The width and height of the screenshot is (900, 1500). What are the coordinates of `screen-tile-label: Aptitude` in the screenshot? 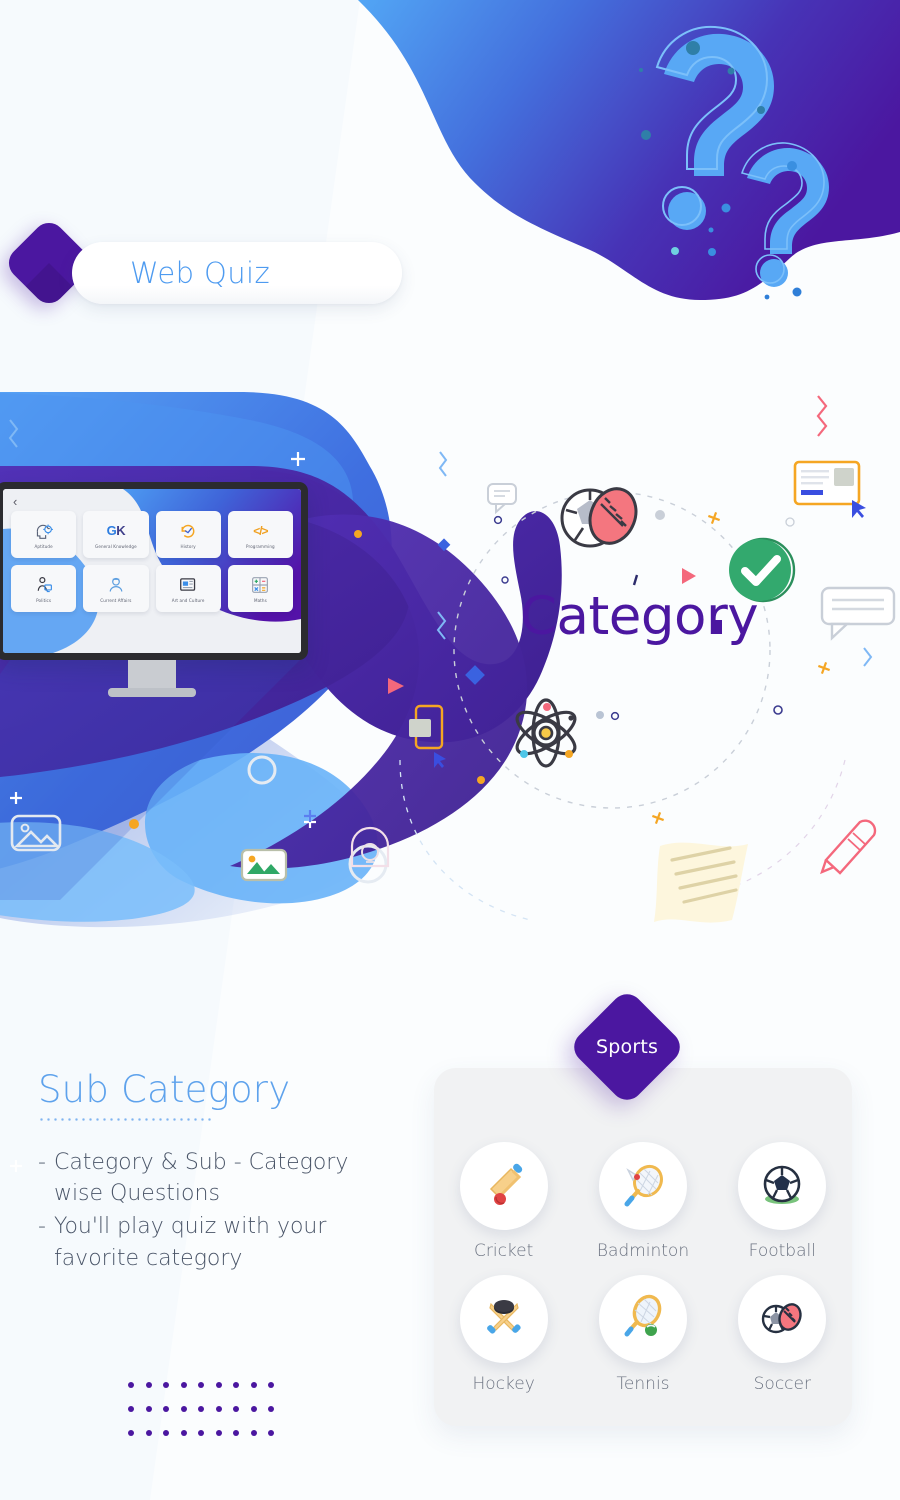 It's located at (43, 546).